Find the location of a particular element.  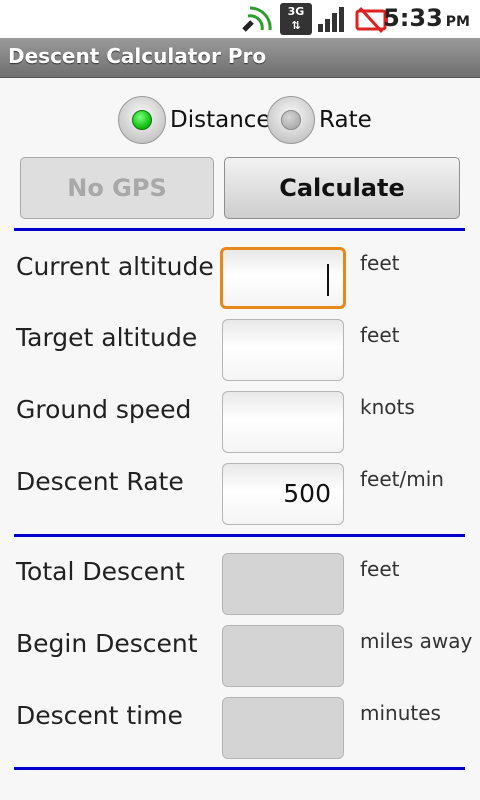

title-bar: Descent Calculator Pro is located at coordinates (240, 58).